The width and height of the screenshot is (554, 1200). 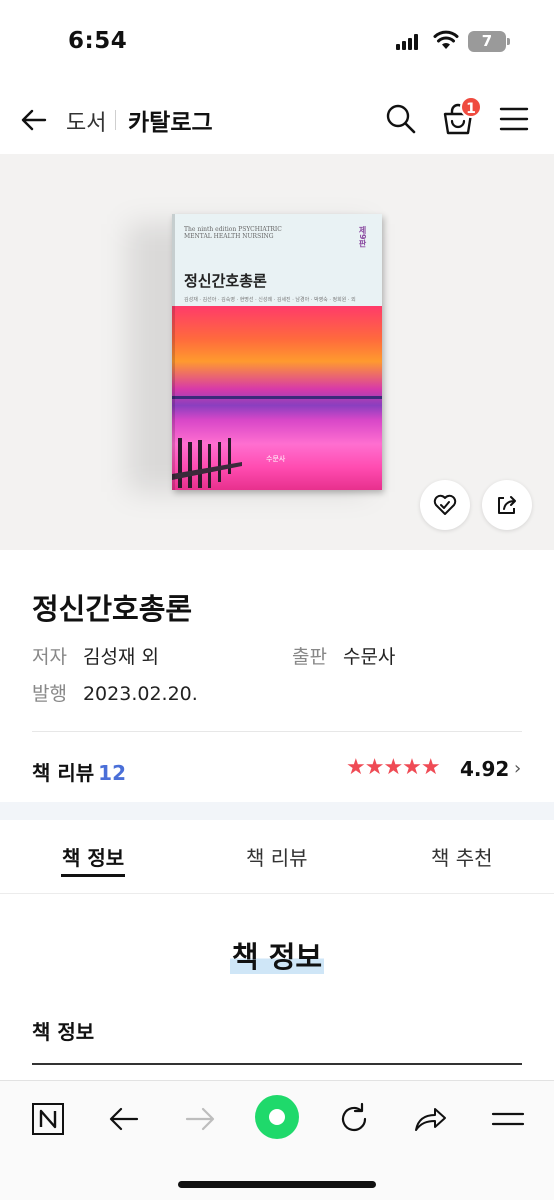 I want to click on publisher-label: 출판, so click(x=309, y=657).